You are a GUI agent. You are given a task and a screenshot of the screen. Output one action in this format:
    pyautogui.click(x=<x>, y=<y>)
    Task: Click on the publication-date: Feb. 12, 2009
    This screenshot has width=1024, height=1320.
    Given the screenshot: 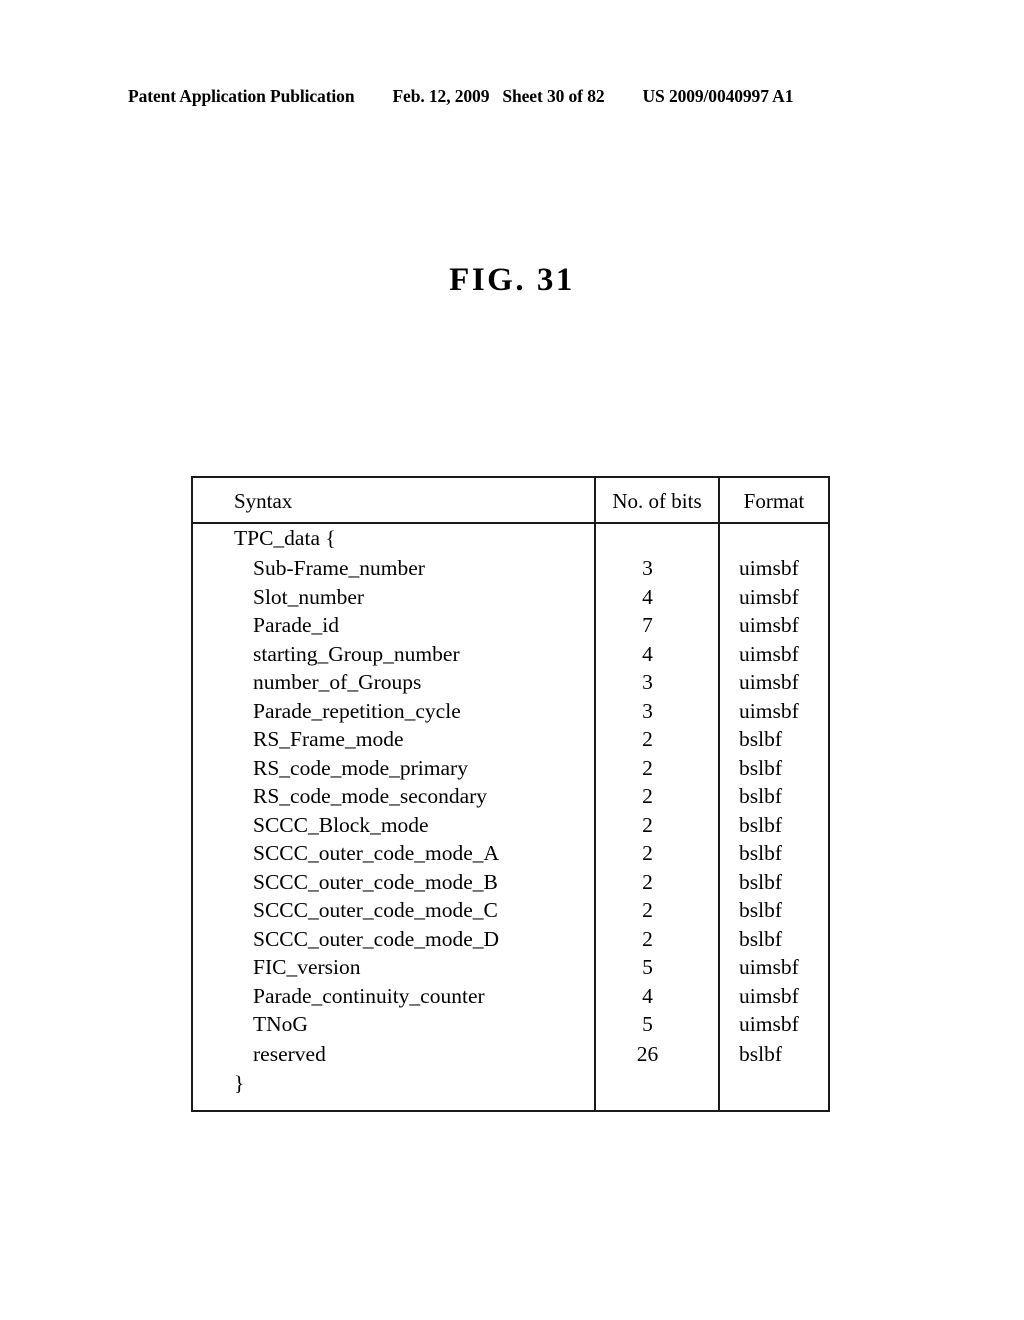 What is the action you would take?
    pyautogui.click(x=441, y=96)
    